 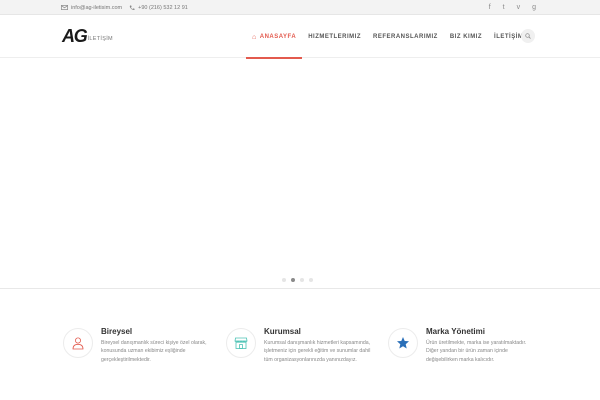 I want to click on envelope-icon, so click(x=64, y=7).